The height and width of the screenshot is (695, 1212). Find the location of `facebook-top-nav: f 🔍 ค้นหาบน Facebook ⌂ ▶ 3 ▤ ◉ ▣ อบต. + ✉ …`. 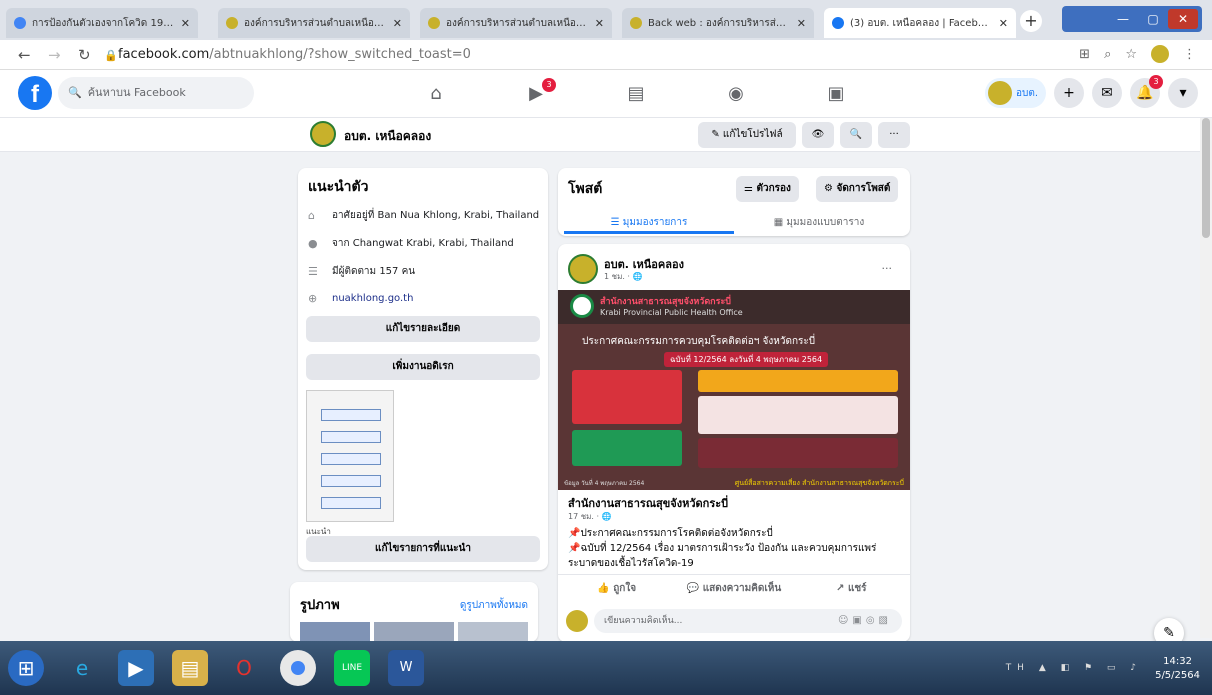

facebook-top-nav: f 🔍 ค้นหาบน Facebook ⌂ ▶ 3 ▤ ◉ ▣ อบต. + ✉ … is located at coordinates (606, 94).